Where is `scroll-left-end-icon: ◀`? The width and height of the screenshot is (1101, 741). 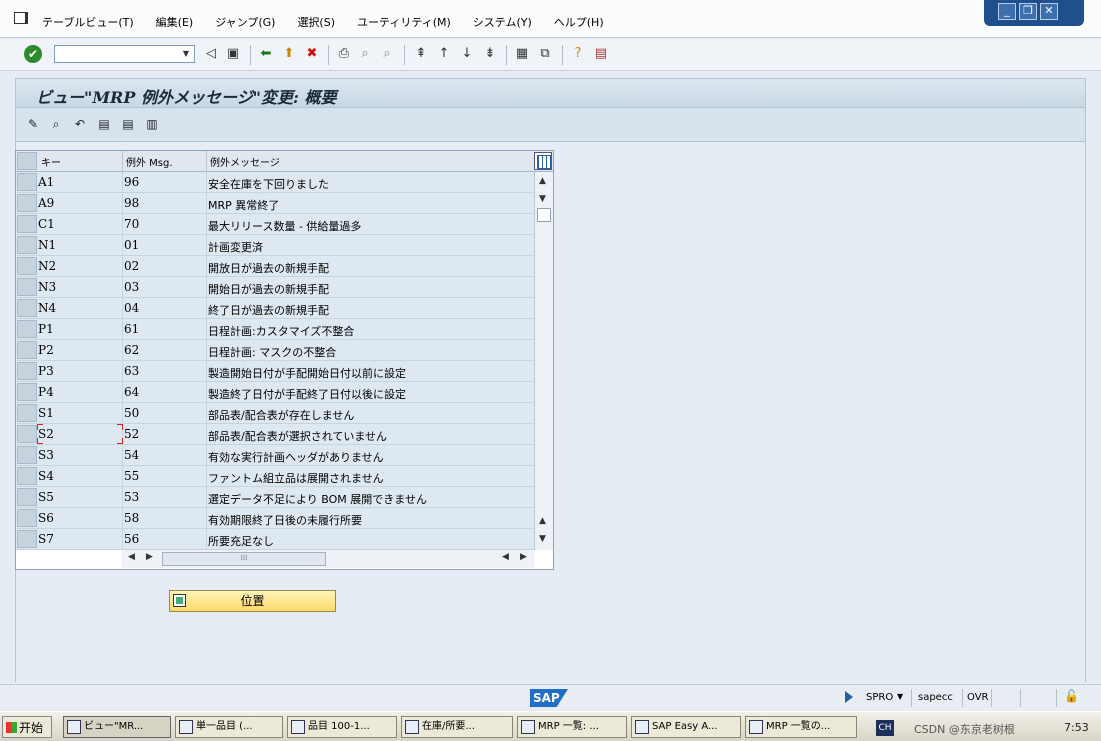 scroll-left-end-icon: ◀ is located at coordinates (505, 557).